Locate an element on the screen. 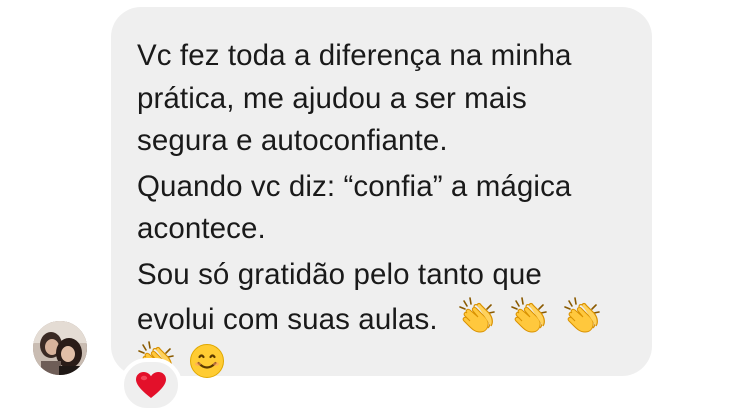 This screenshot has width=750, height=418. sender-avatar is located at coordinates (60, 348).